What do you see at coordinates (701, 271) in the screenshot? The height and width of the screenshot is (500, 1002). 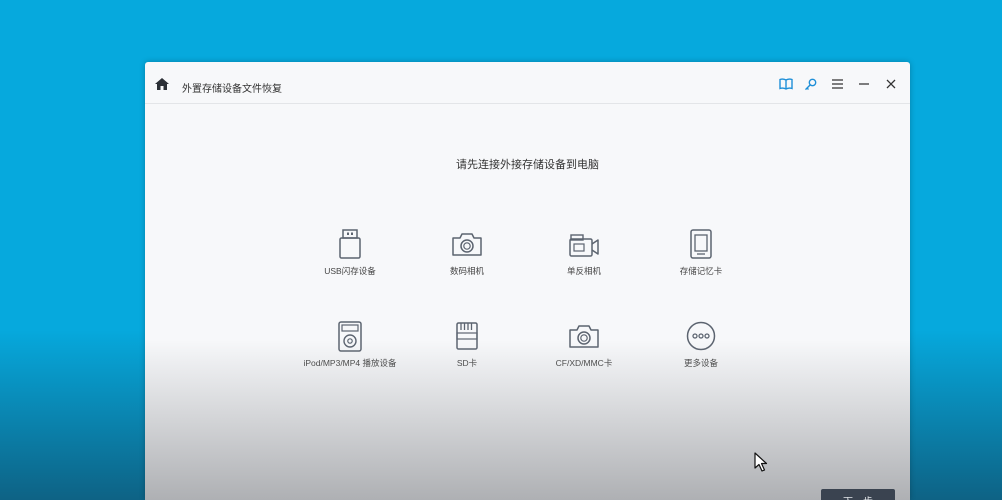 I see `device-label: 存储记忆卡` at bounding box center [701, 271].